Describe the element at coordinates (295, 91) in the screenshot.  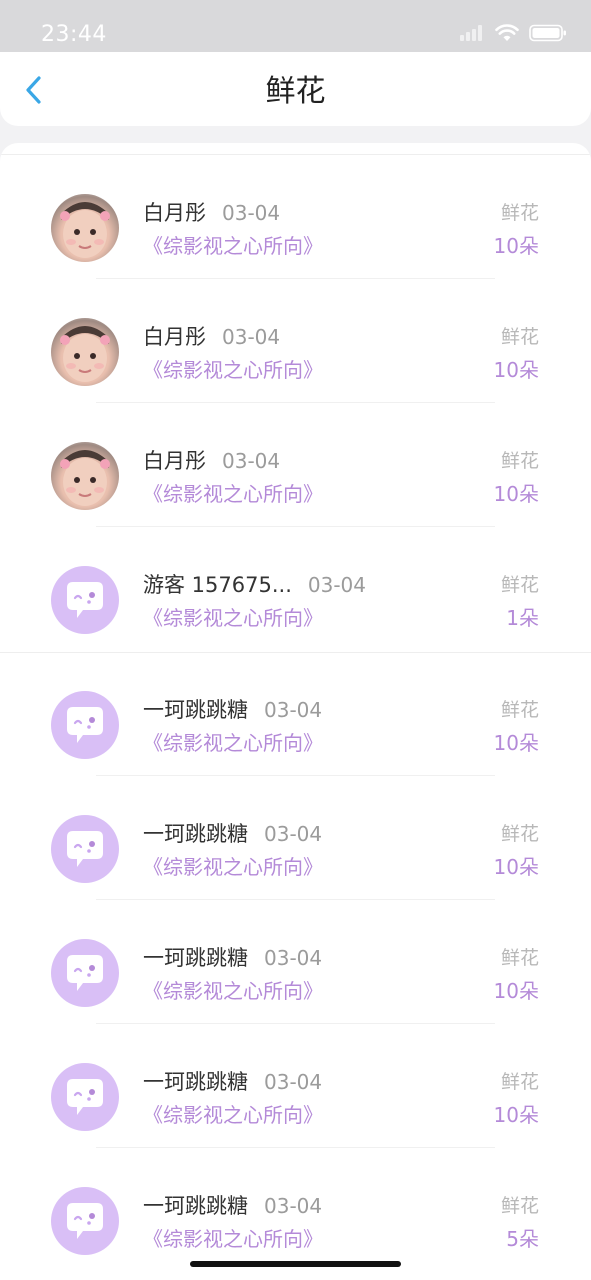
I see `page-title: 鲜花` at that location.